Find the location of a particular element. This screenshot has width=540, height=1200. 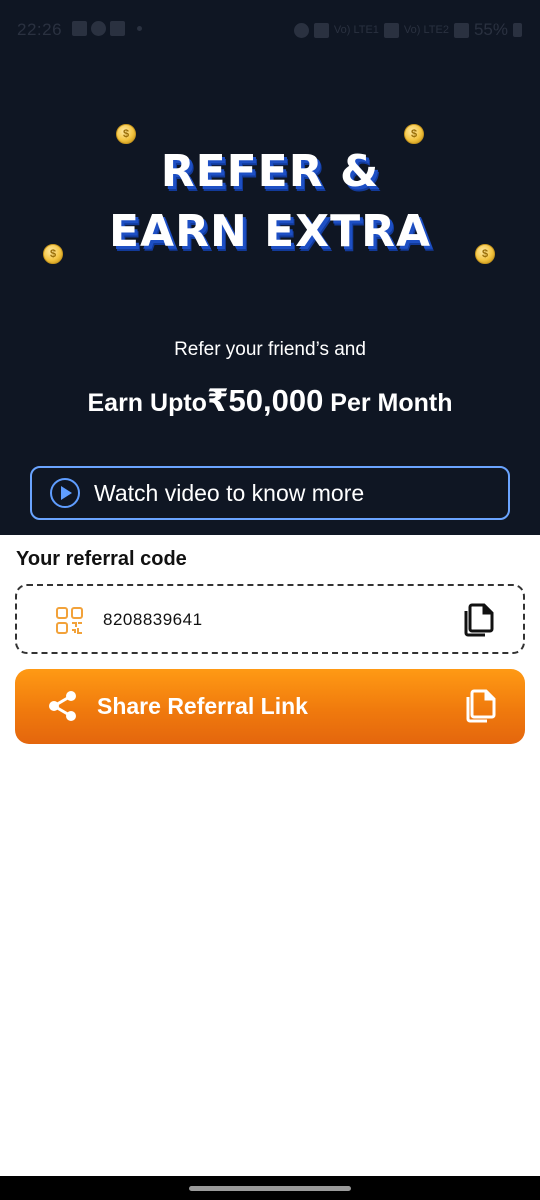

earn-amount: ₹50,000 is located at coordinates (265, 400).